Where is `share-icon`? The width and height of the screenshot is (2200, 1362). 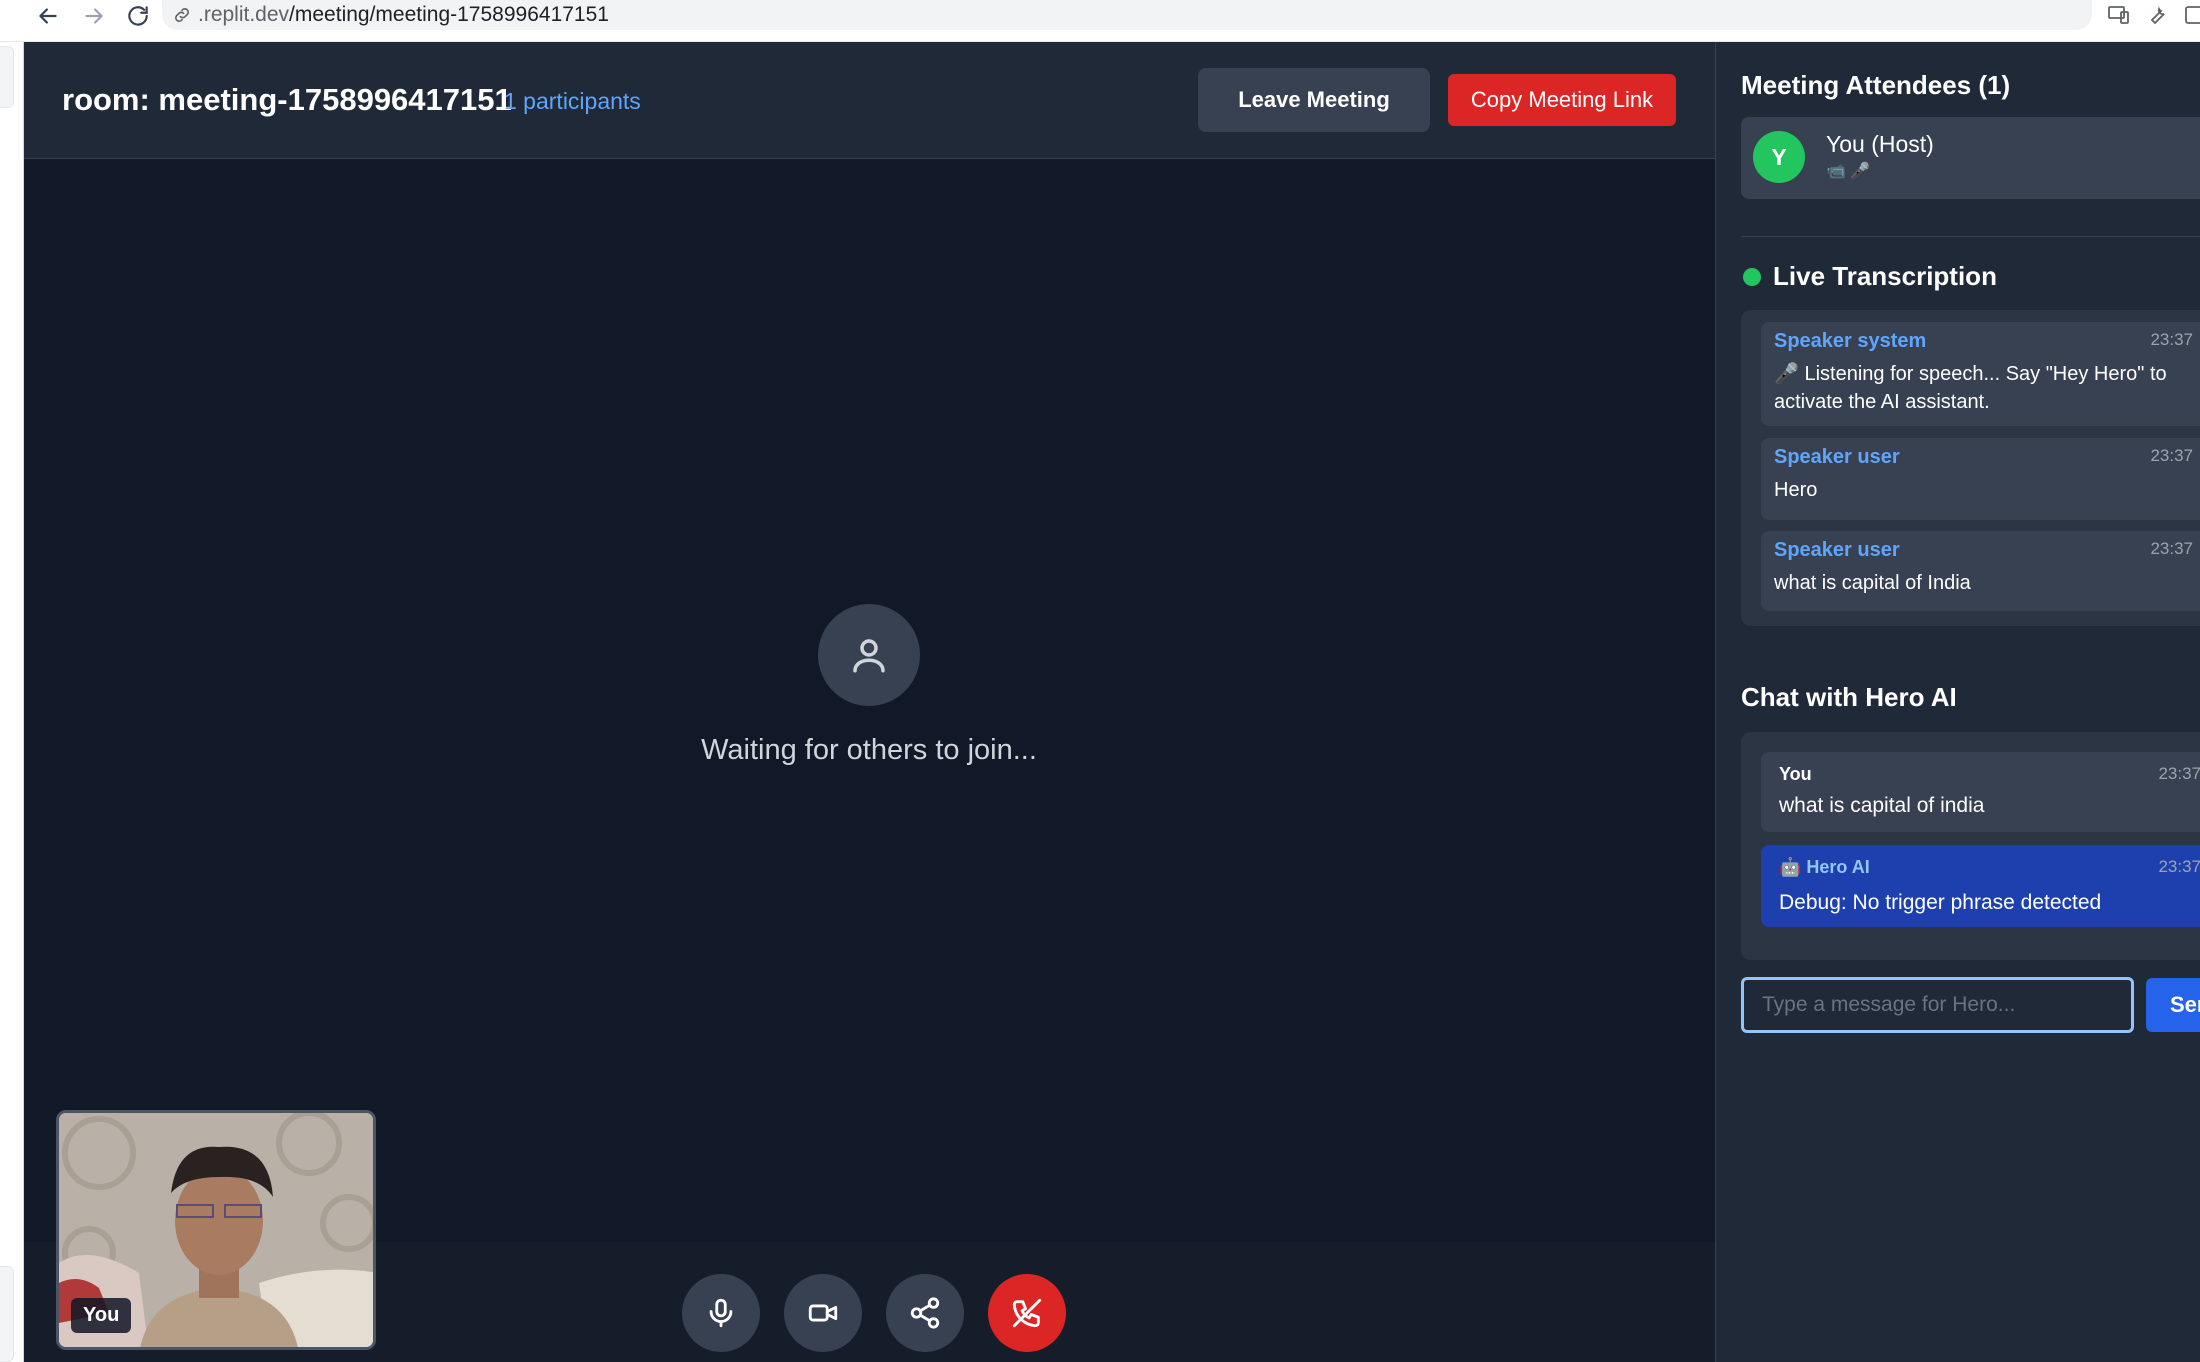
share-icon is located at coordinates (925, 1313).